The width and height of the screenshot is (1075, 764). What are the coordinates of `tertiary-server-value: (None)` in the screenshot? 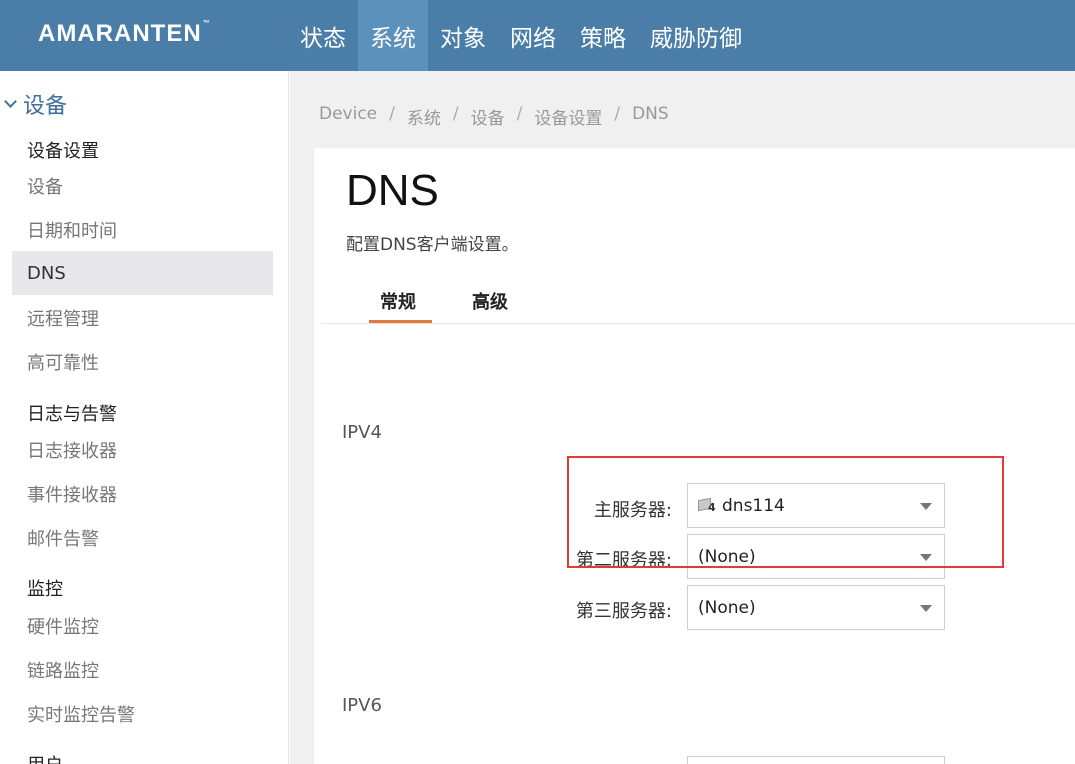 It's located at (727, 607).